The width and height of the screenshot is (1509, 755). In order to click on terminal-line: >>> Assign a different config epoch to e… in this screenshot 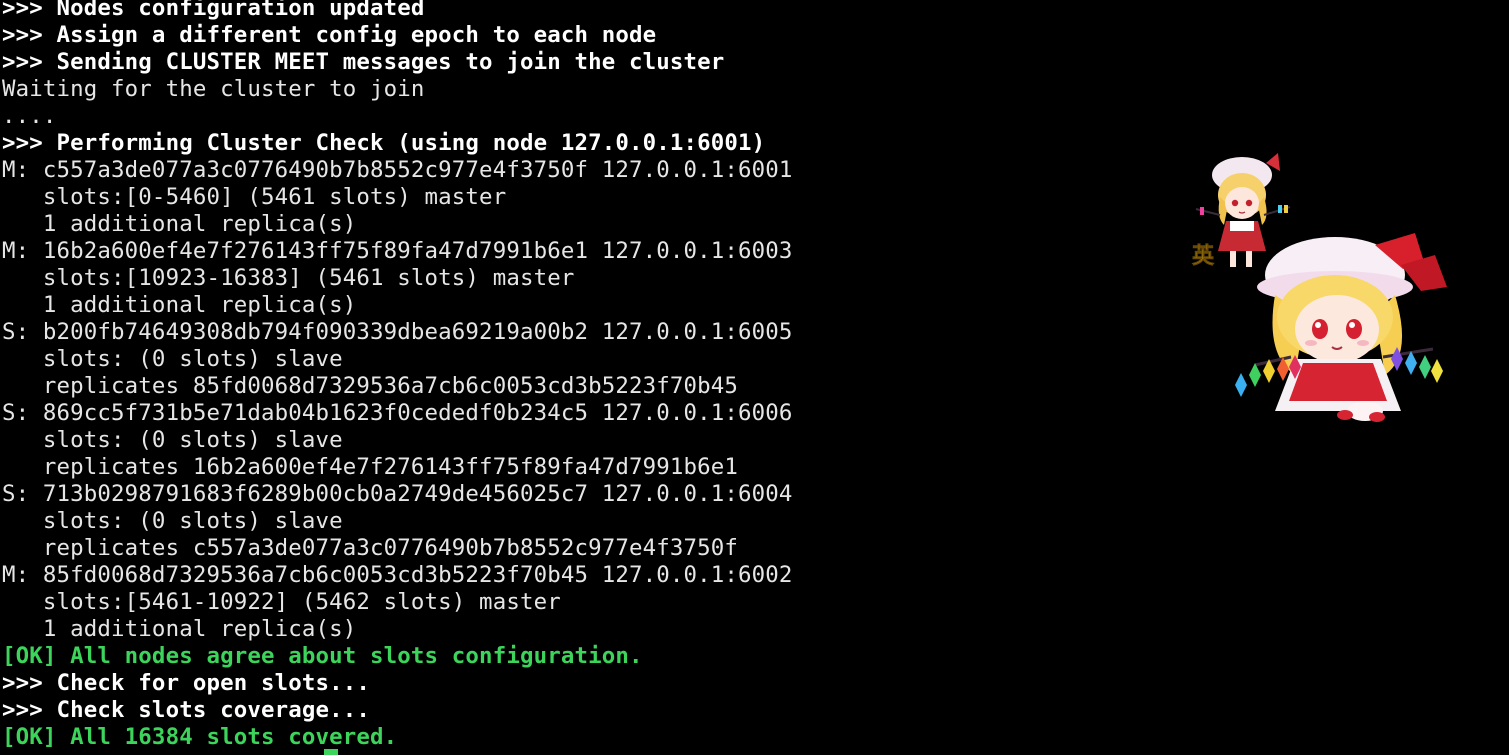, I will do `click(329, 35)`.